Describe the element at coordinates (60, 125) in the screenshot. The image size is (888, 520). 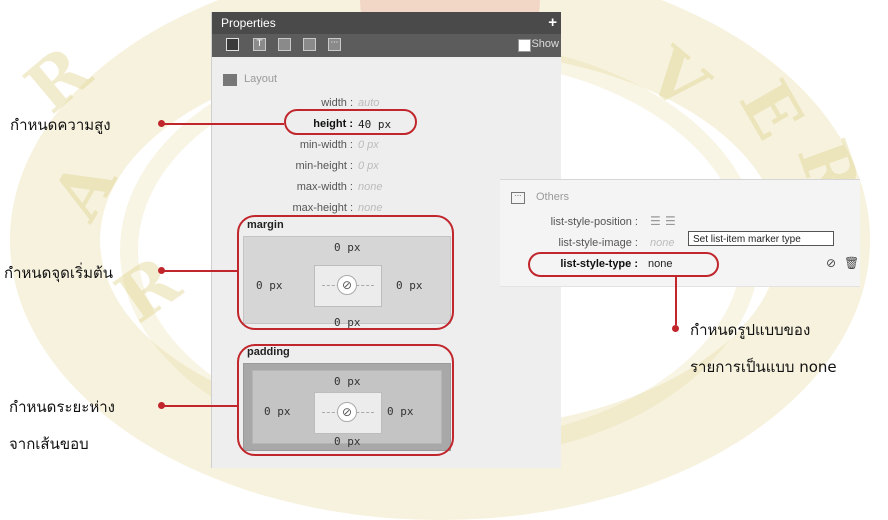
I see `annotation-height: กำหนดความสูง` at that location.